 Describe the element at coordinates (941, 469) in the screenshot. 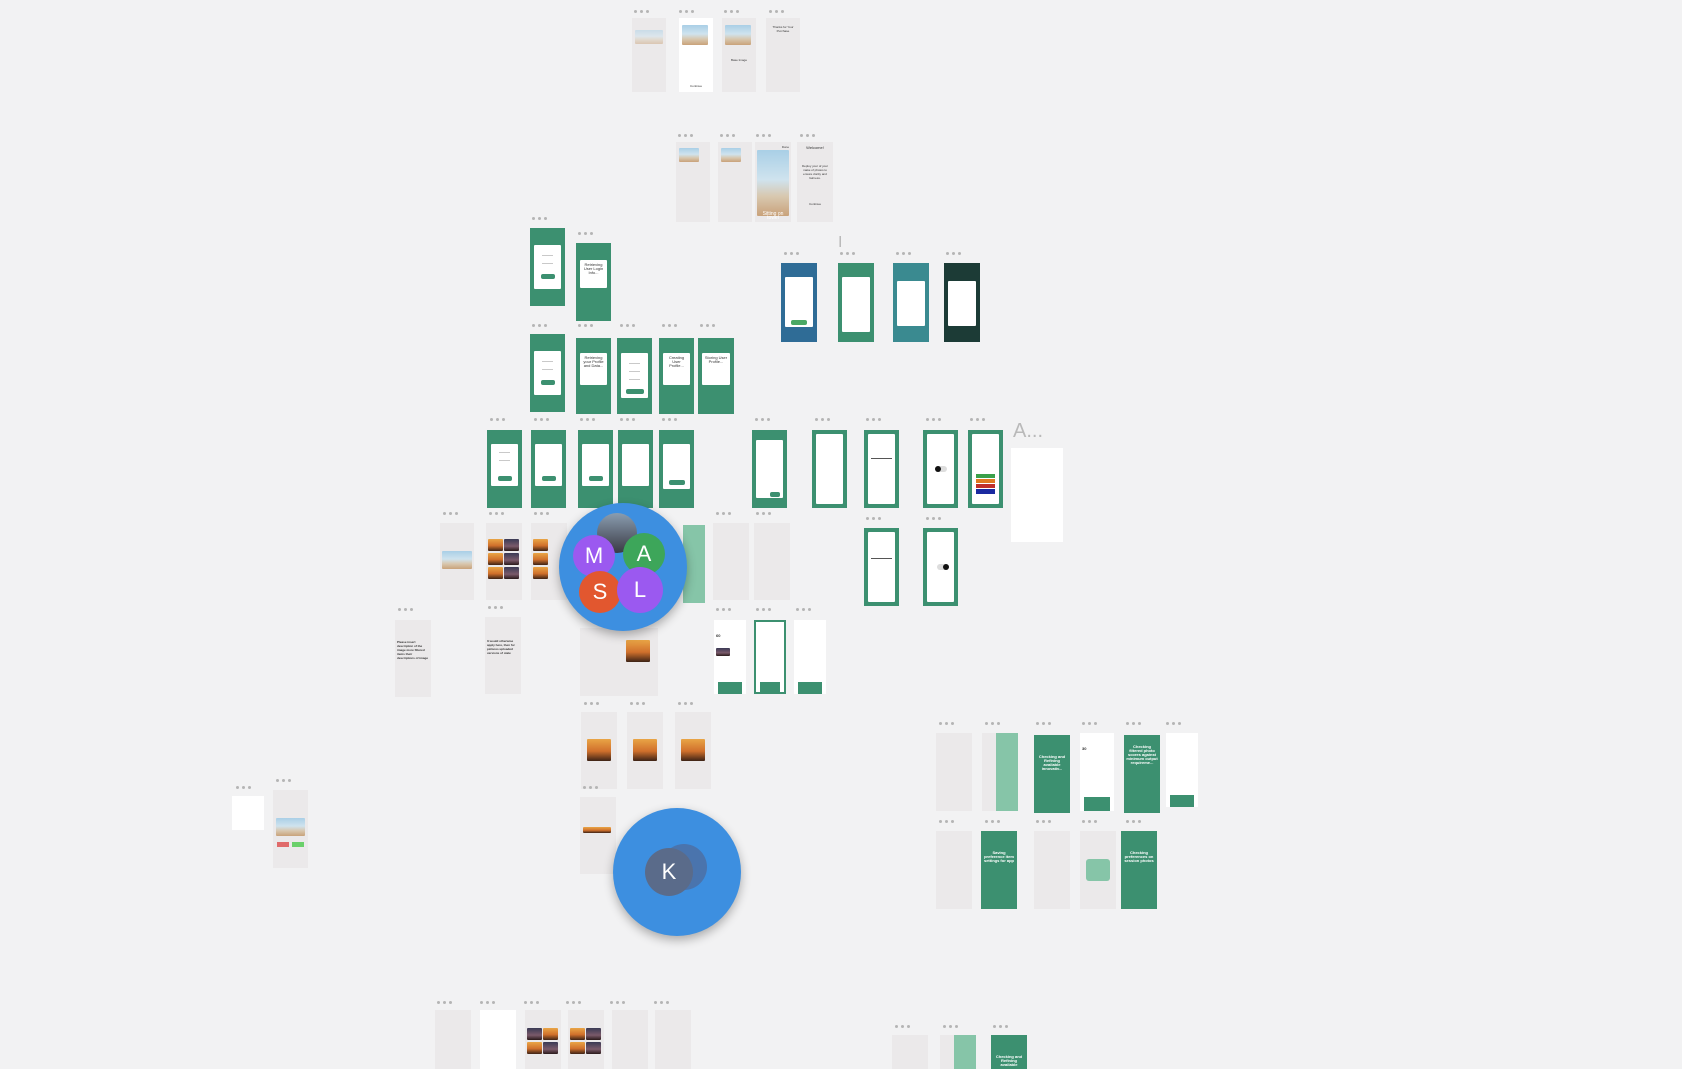

I see `toggle-switch` at that location.